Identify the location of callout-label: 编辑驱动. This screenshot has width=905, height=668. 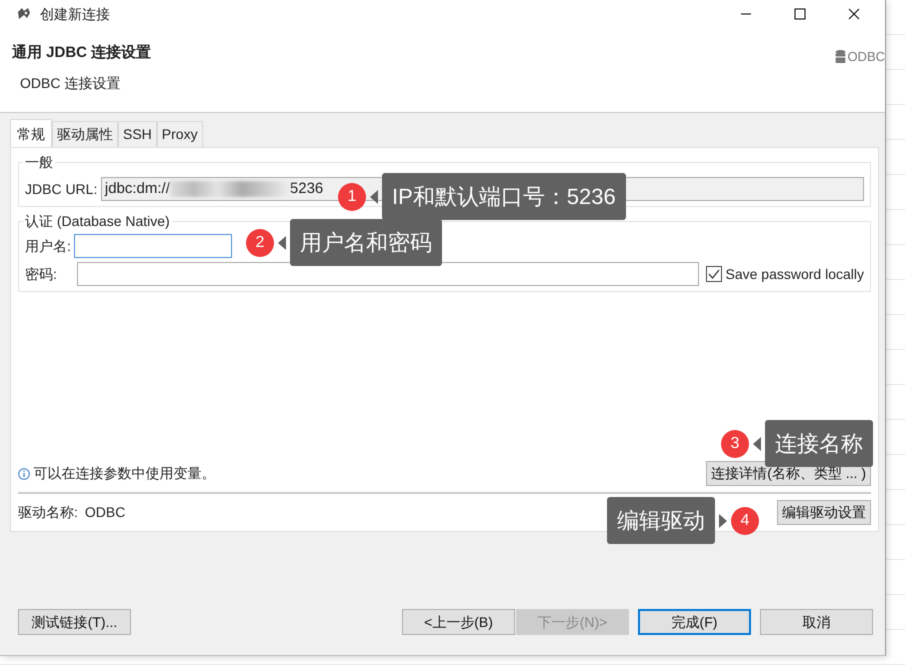
(661, 520).